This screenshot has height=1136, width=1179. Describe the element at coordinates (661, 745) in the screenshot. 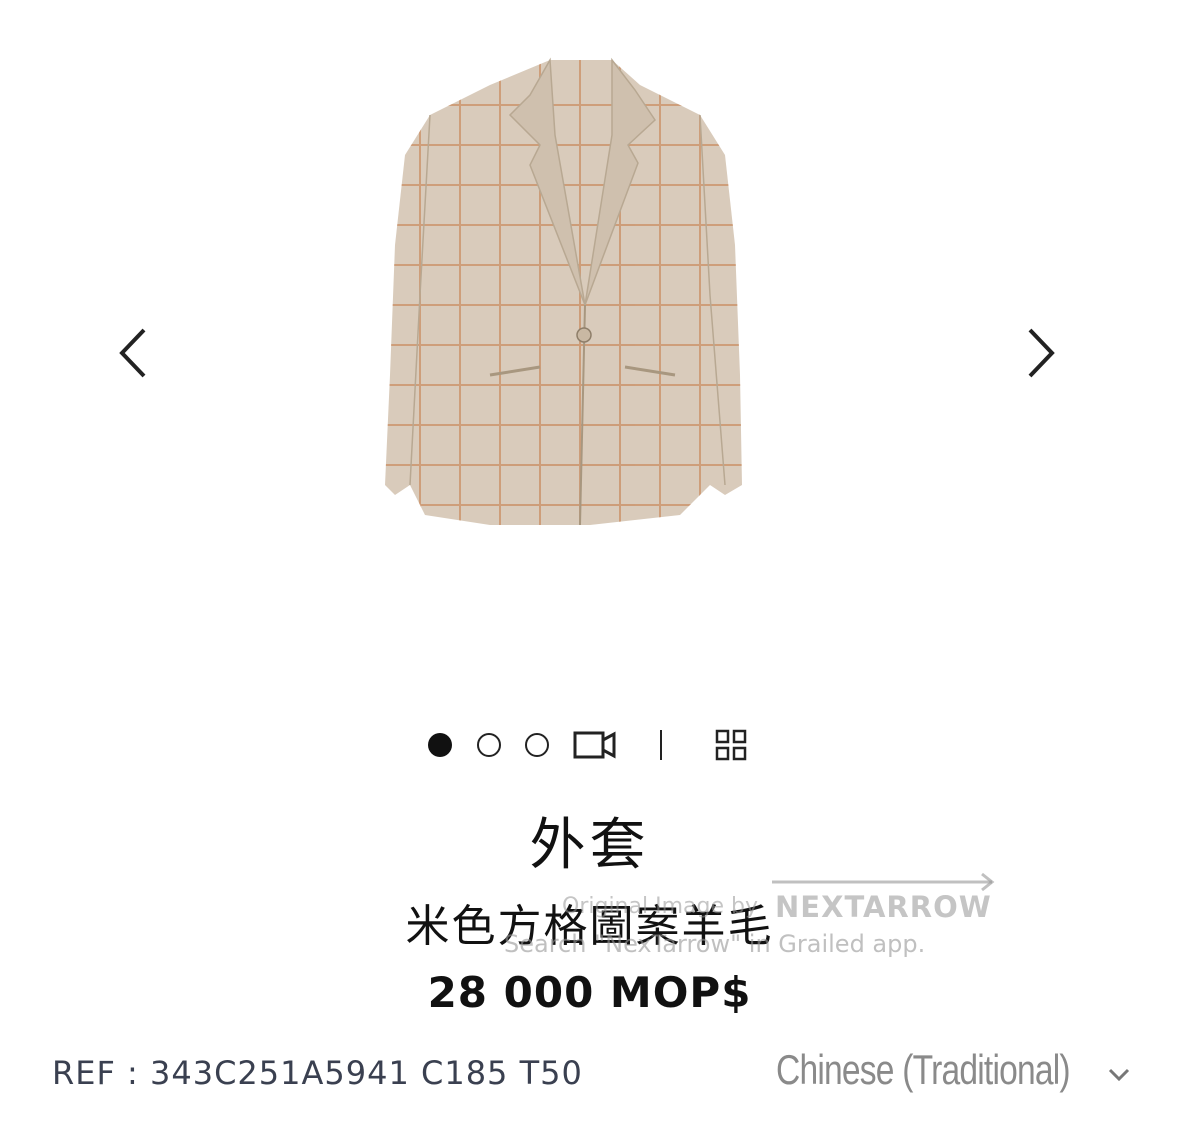

I see `pager-divider` at that location.